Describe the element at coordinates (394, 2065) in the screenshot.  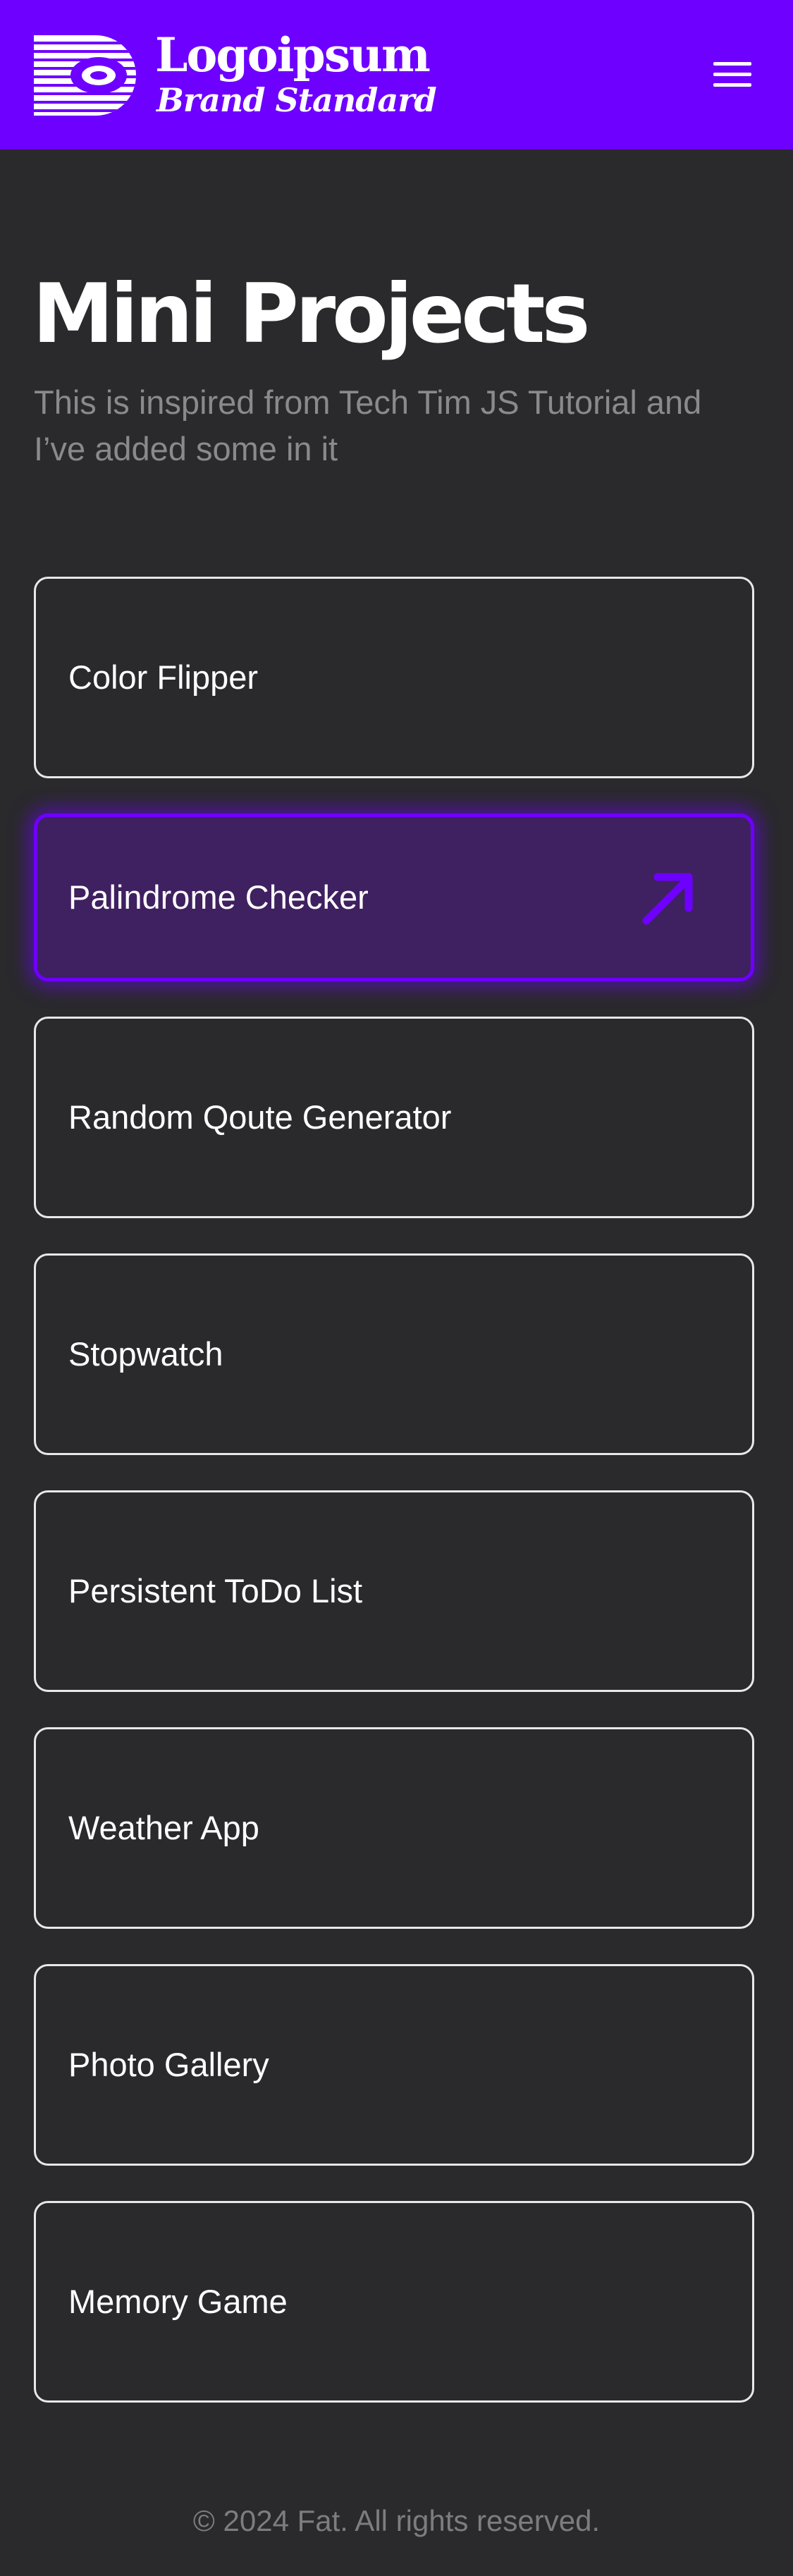
I see `project-card-photo-gallery: Photo Gallery` at that location.